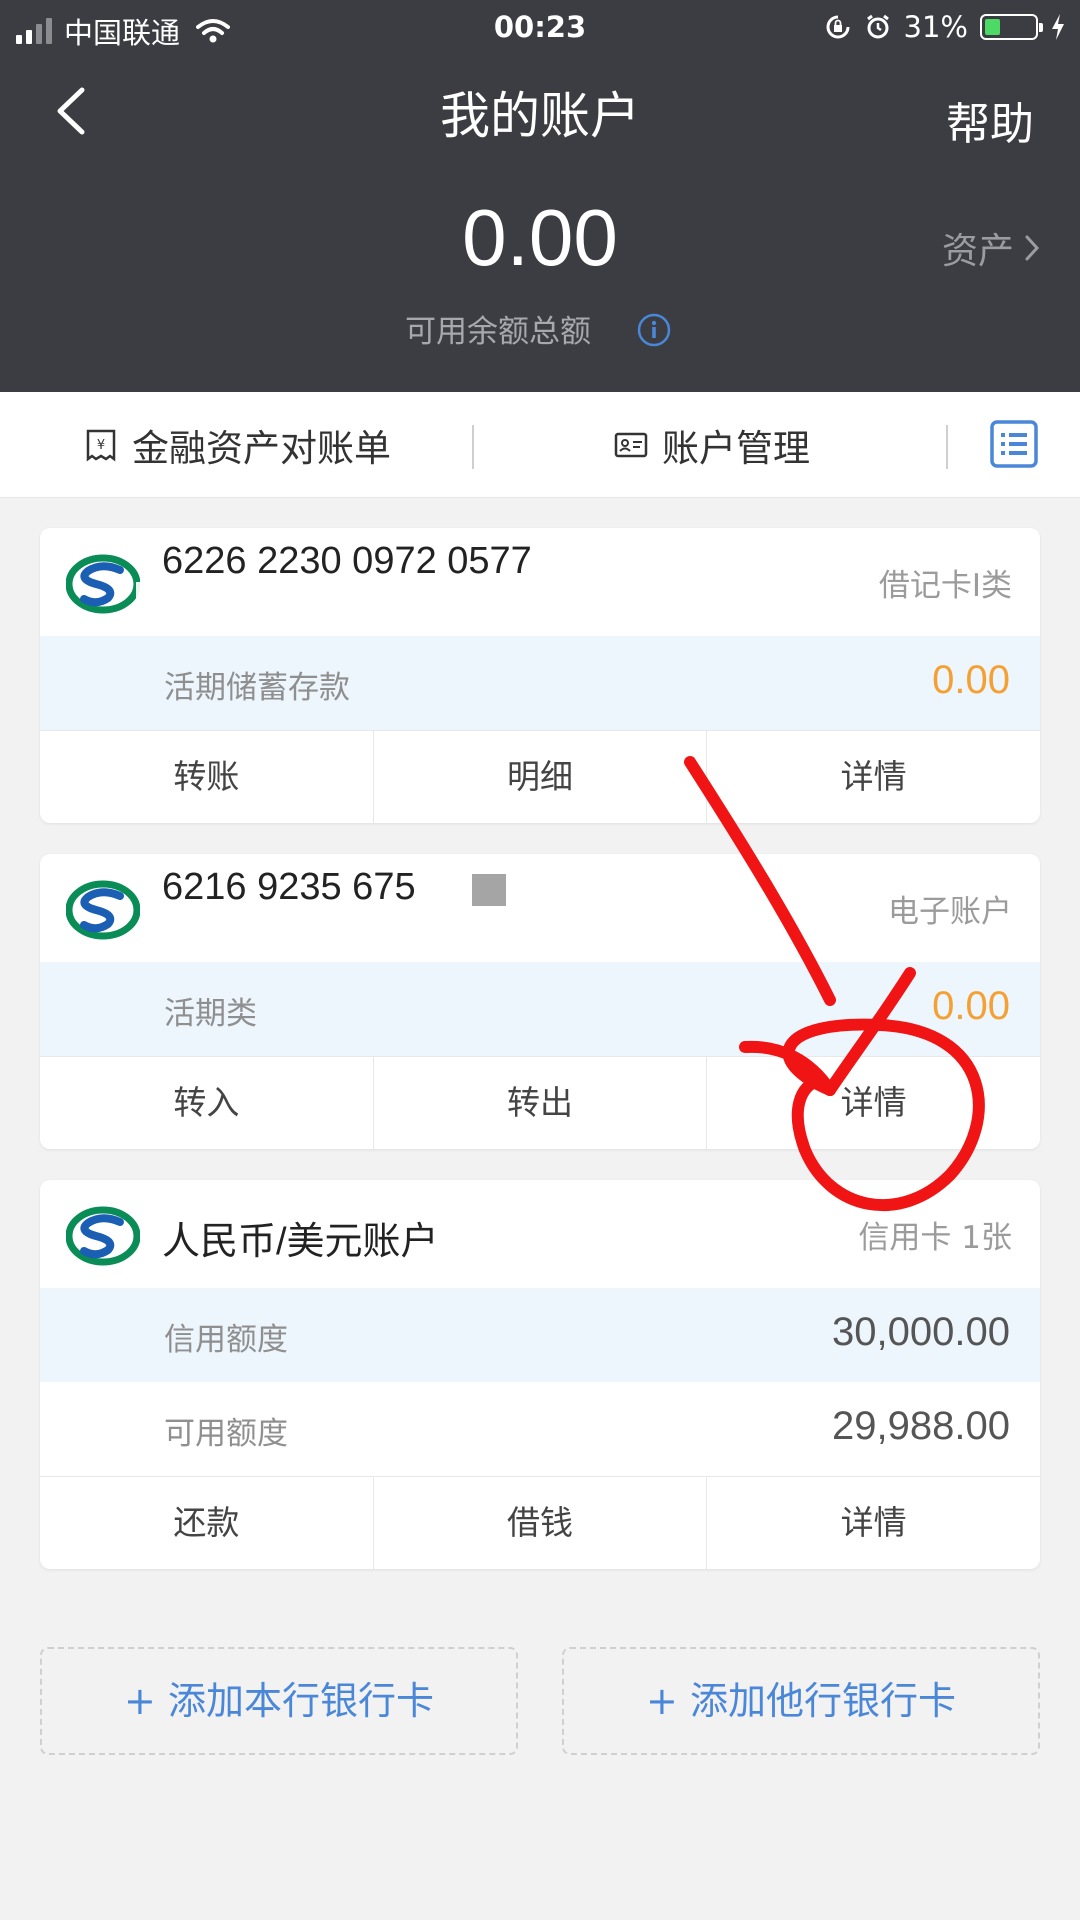  Describe the element at coordinates (540, 908) in the screenshot. I see `card-header: 6216 9235 675 电子账户` at that location.